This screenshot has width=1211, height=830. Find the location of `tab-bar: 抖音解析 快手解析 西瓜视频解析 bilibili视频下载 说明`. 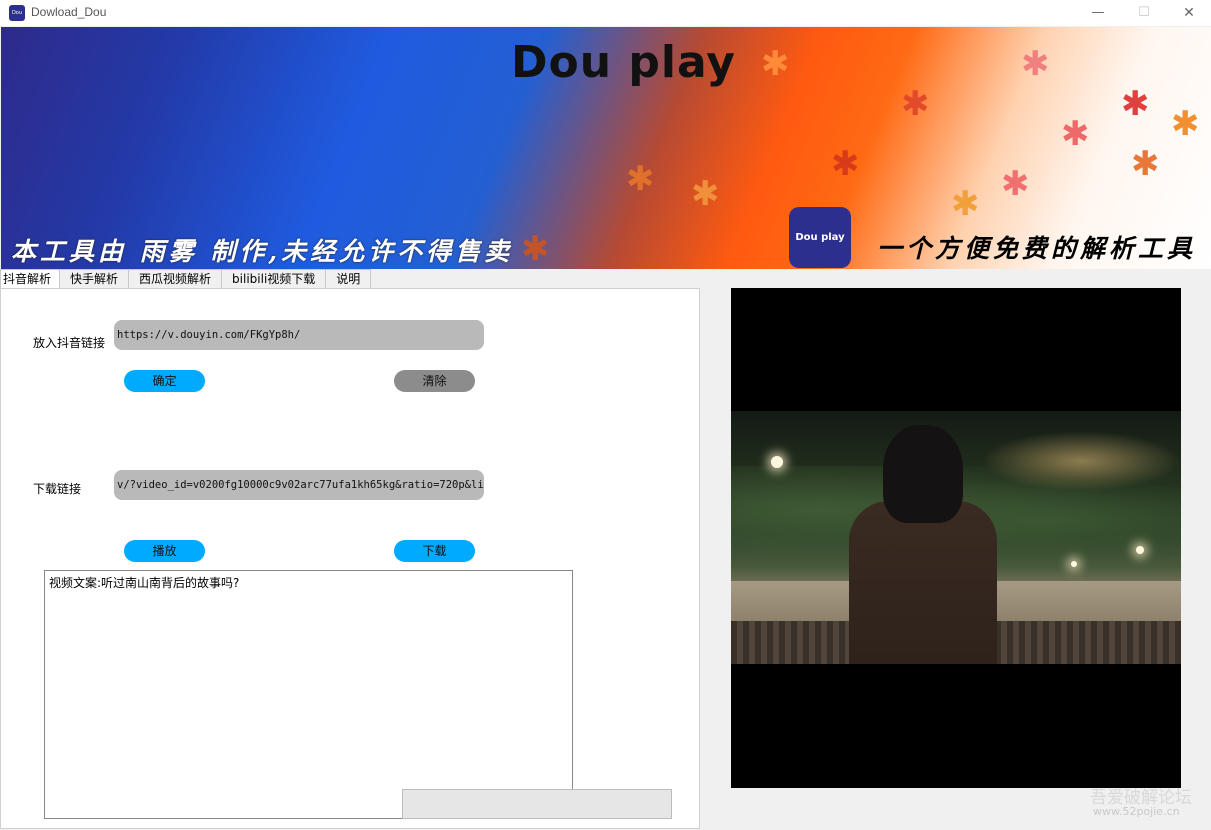

tab-bar: 抖音解析 快手解析 西瓜视频解析 bilibili视频下载 说明 is located at coordinates (186, 279).